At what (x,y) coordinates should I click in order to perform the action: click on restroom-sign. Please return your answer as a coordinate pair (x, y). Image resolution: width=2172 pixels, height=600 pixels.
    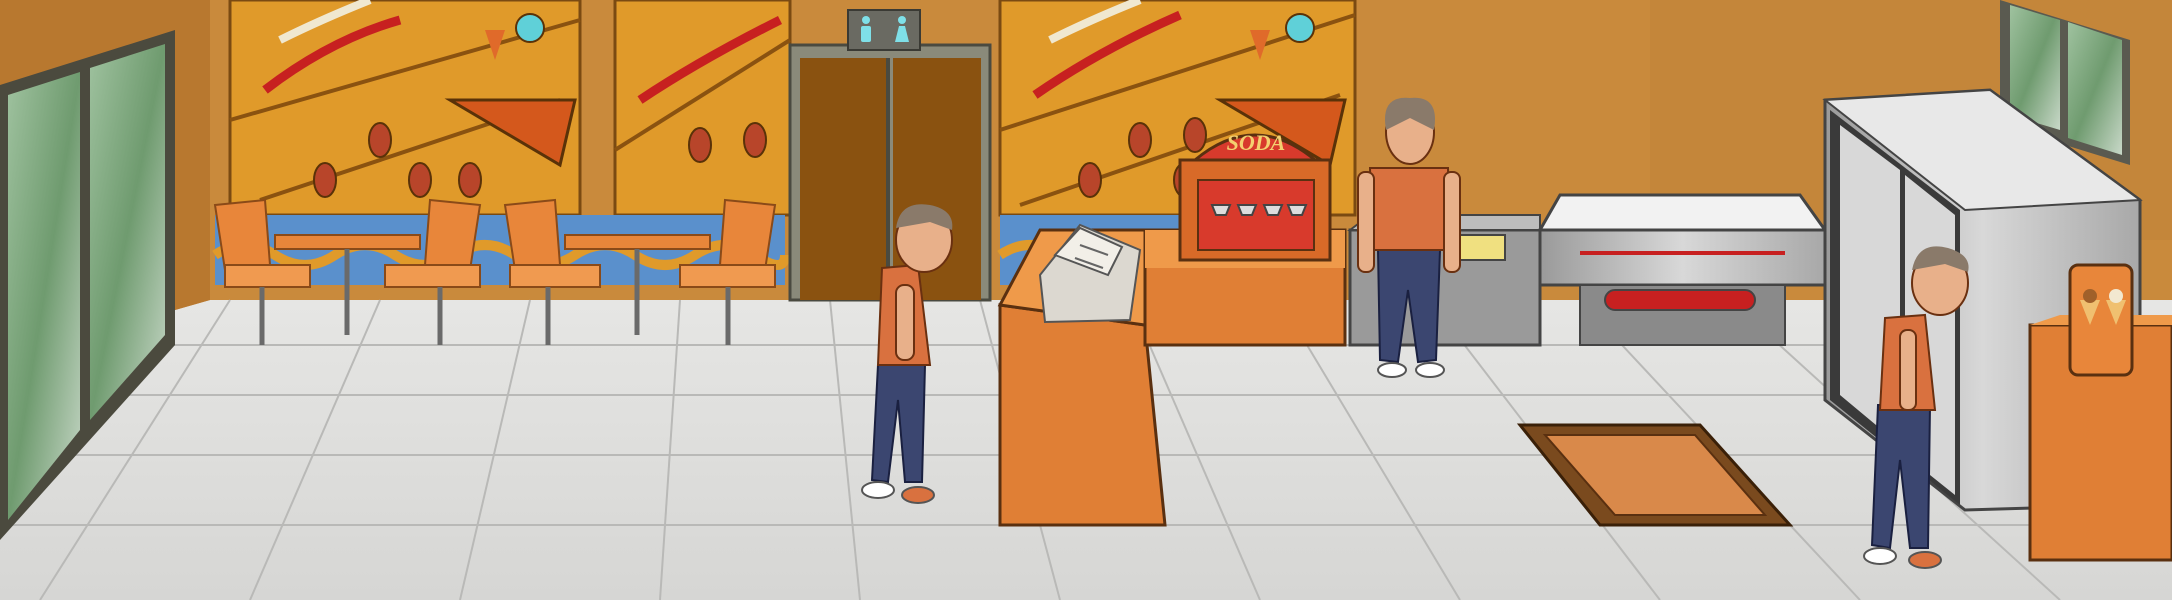
    Looking at the image, I should click on (884, 30).